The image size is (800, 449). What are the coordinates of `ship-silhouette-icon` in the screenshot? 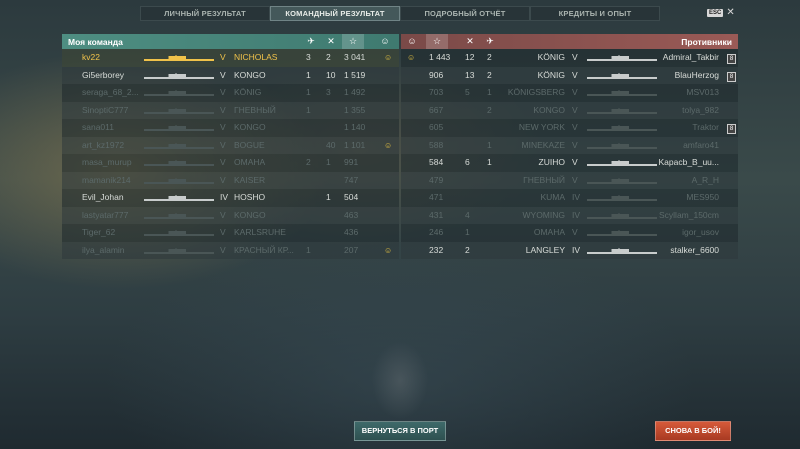 It's located at (179, 93).